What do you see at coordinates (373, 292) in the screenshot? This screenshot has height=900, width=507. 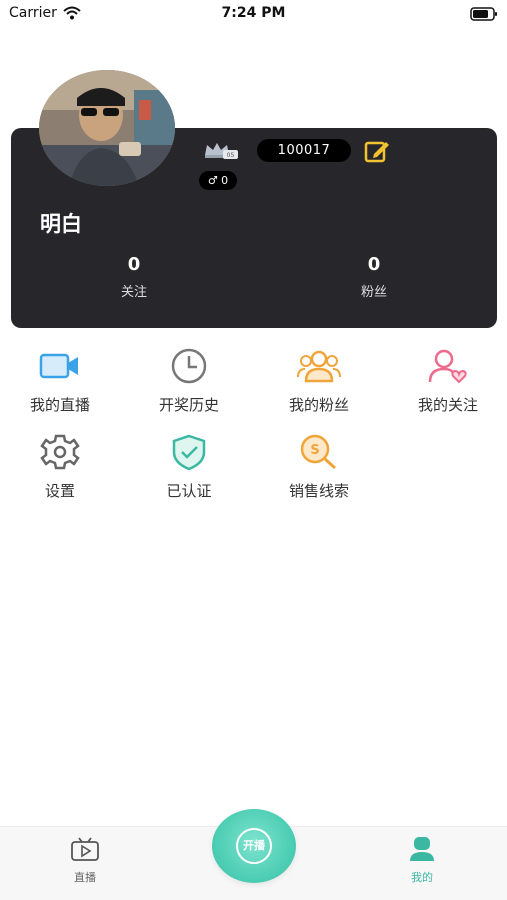 I see `fans-label: 粉丝` at bounding box center [373, 292].